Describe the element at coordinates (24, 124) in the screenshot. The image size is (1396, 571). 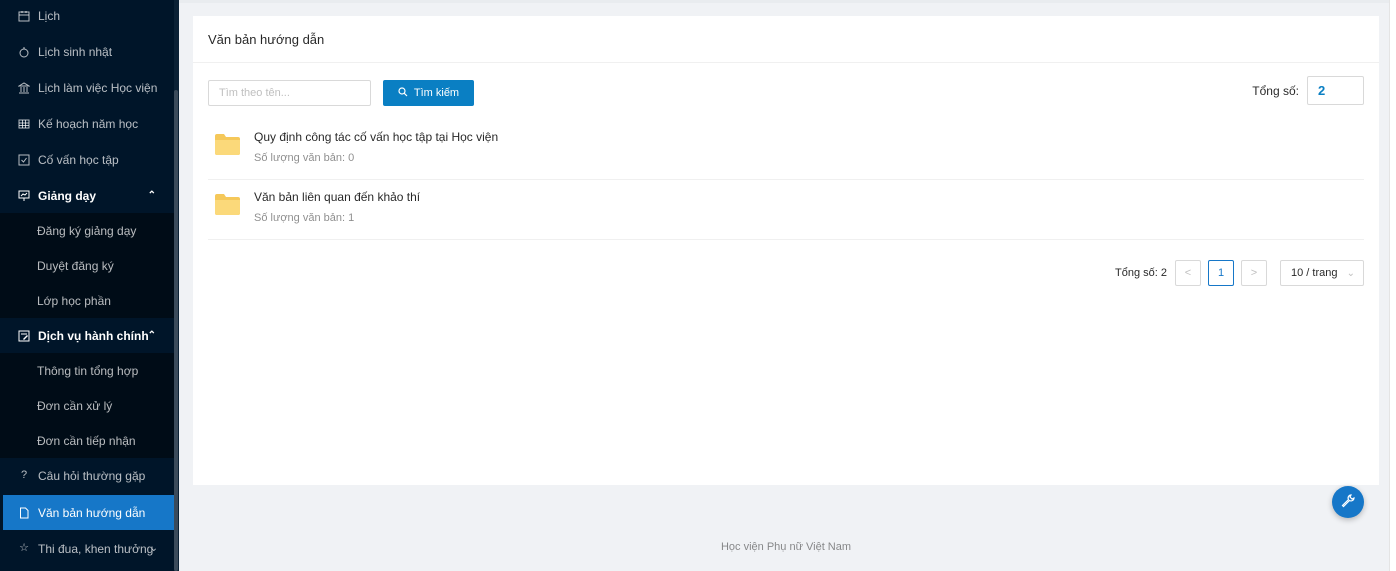
I see `table-icon` at that location.